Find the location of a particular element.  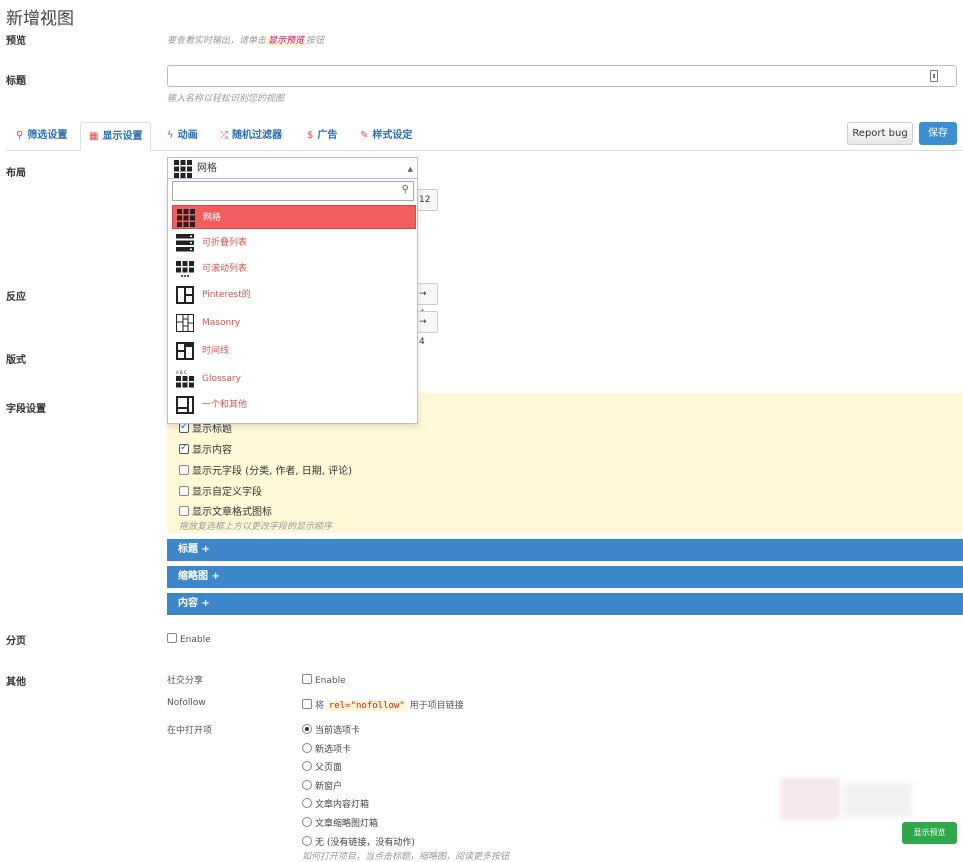

one-and-others-icon is located at coordinates (185, 405).